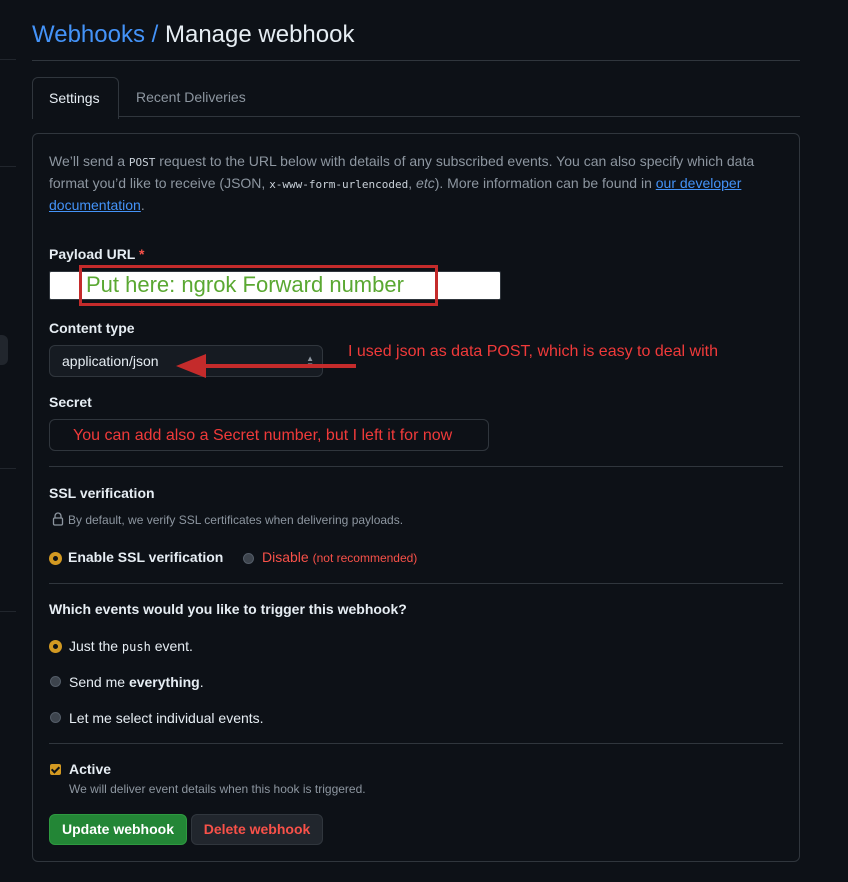 Image resolution: width=848 pixels, height=882 pixels. What do you see at coordinates (416, 60) in the screenshot?
I see `title-divider` at bounding box center [416, 60].